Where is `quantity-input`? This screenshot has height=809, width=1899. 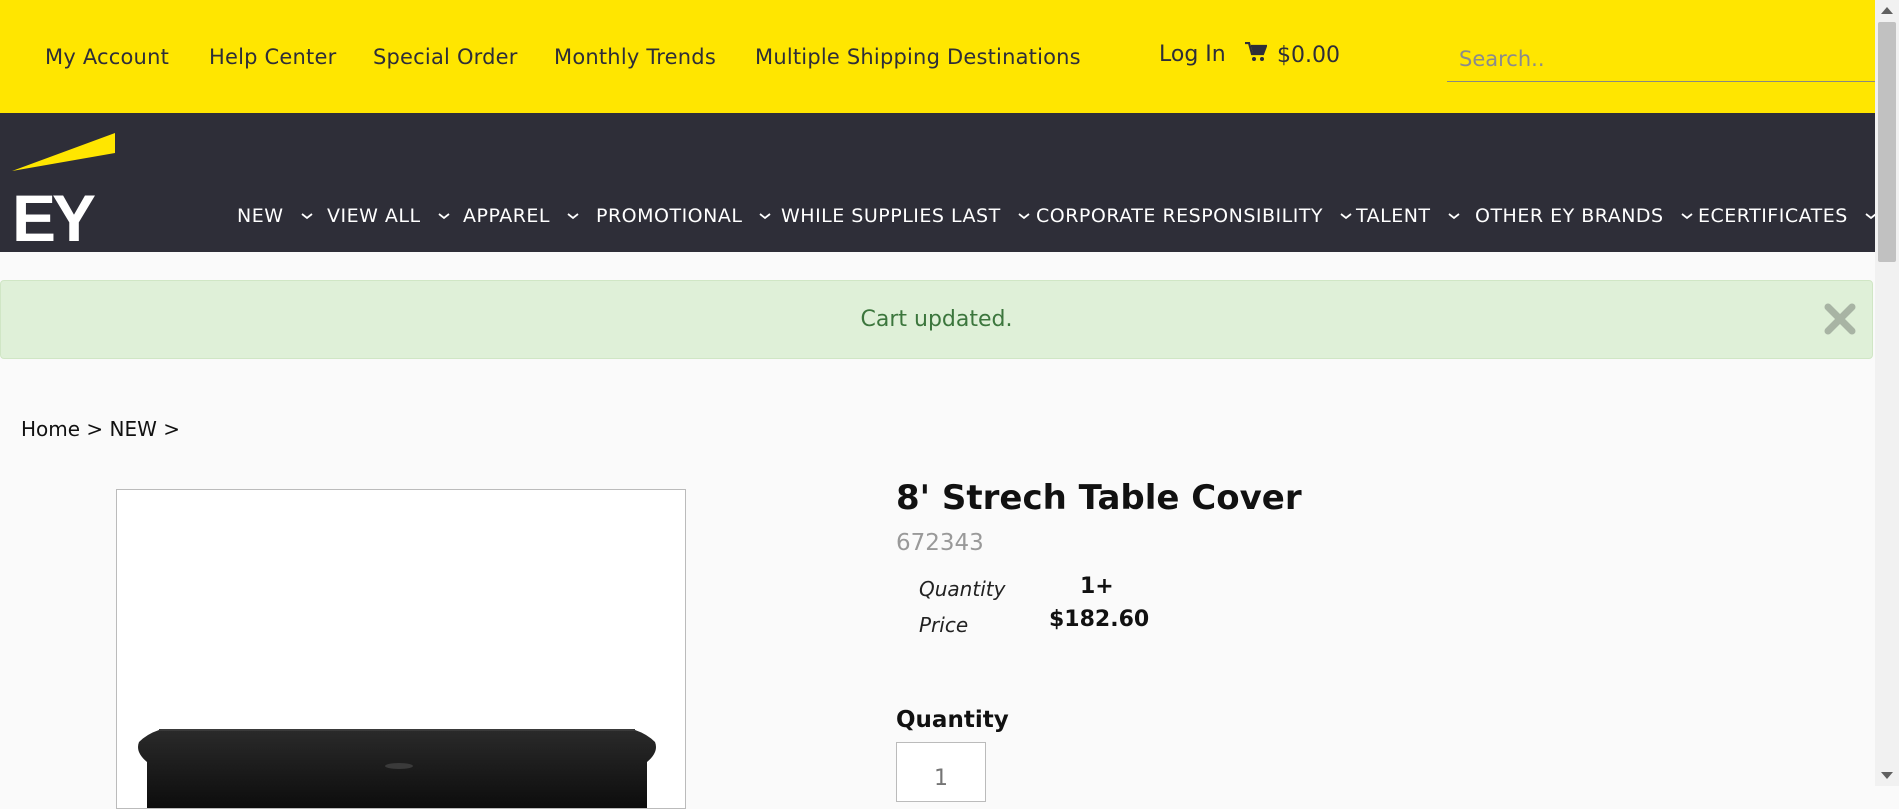
quantity-input is located at coordinates (941, 772).